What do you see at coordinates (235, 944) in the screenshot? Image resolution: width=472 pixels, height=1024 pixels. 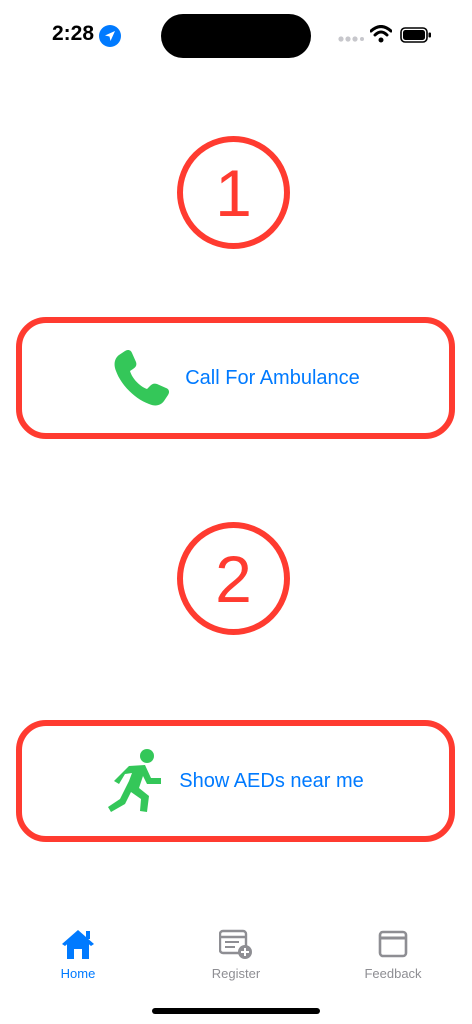 I see `register-icon` at bounding box center [235, 944].